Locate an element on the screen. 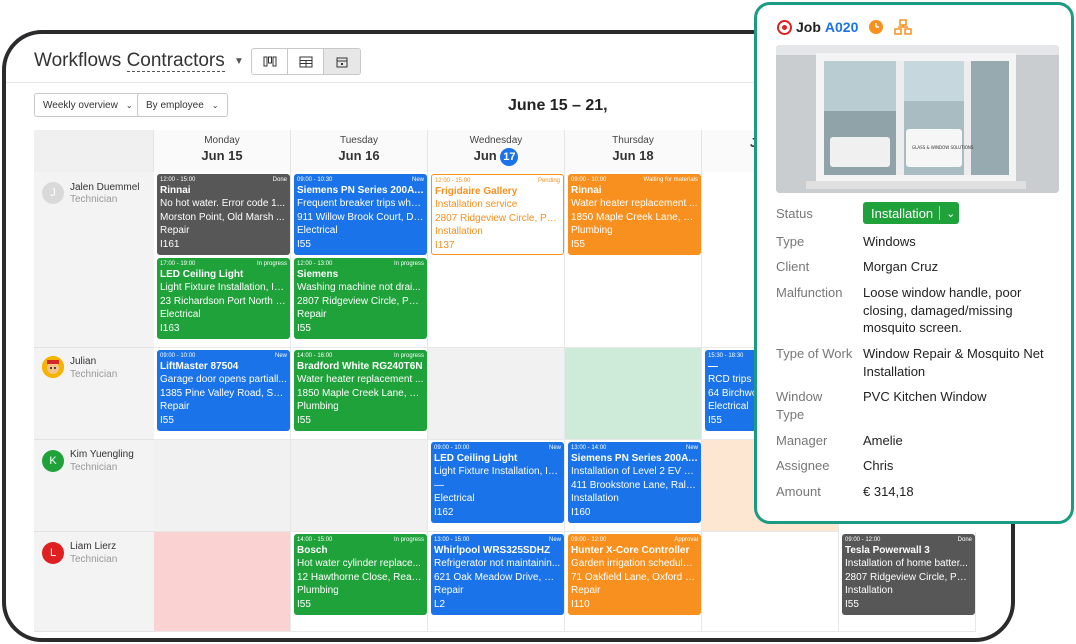  day-header-thursday: Thursday Jun 18 is located at coordinates (633, 151).